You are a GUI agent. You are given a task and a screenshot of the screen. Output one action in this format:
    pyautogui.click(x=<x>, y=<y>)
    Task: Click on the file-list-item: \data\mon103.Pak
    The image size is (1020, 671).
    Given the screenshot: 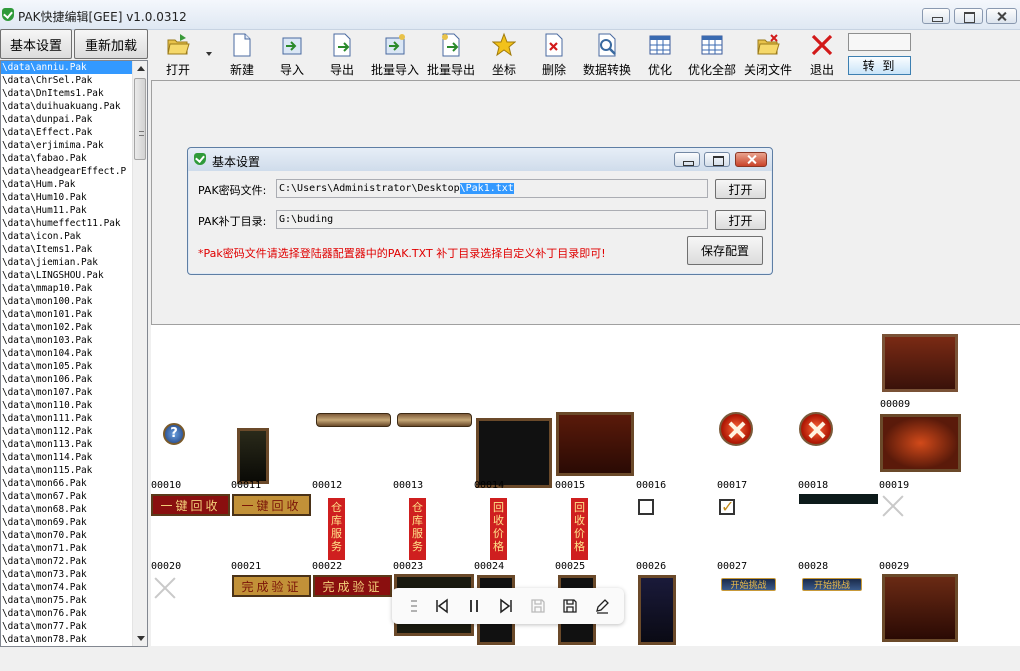 What is the action you would take?
    pyautogui.click(x=67, y=340)
    